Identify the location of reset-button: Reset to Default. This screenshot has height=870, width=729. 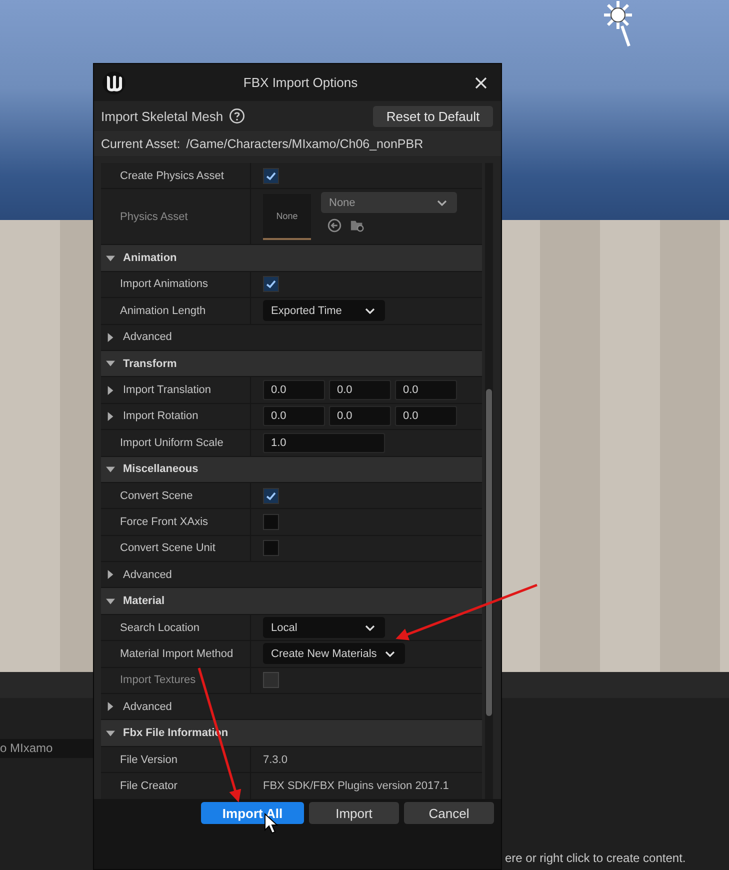
(433, 116).